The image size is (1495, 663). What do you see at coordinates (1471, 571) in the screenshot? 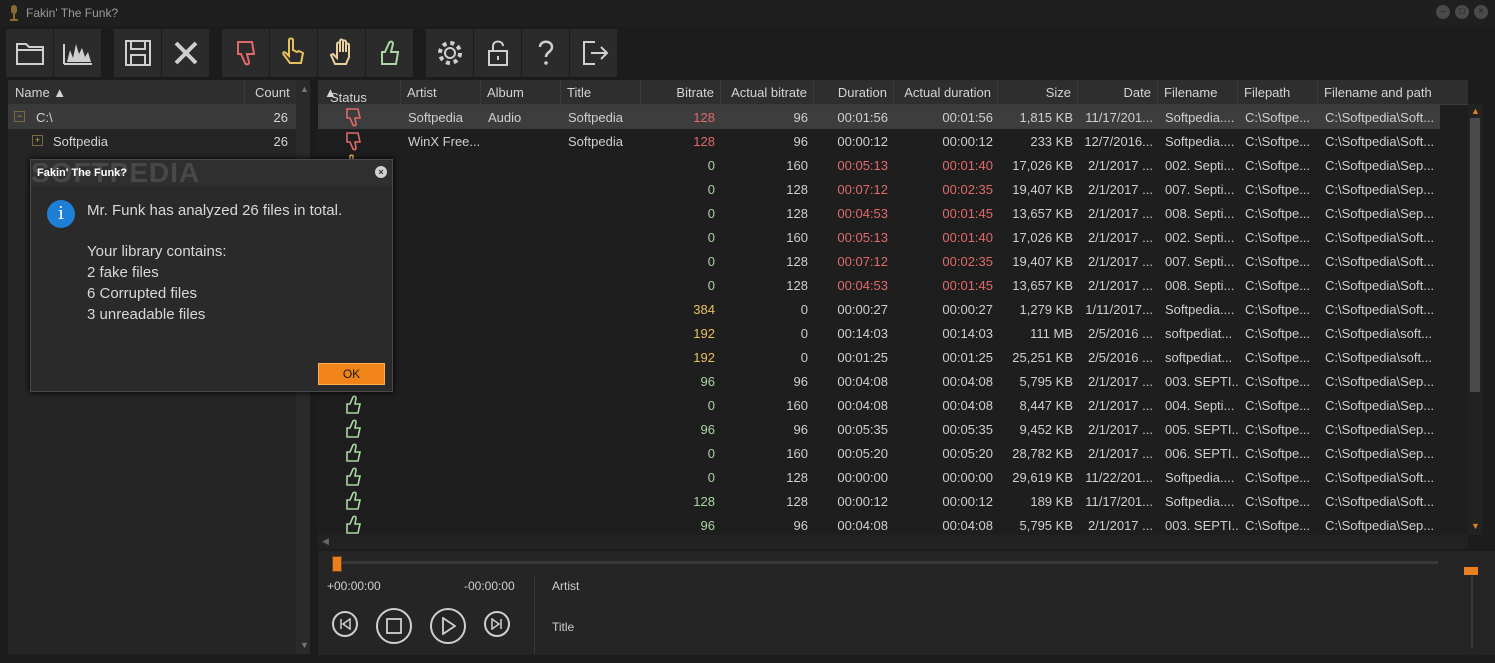
I see `volume-thumb` at bounding box center [1471, 571].